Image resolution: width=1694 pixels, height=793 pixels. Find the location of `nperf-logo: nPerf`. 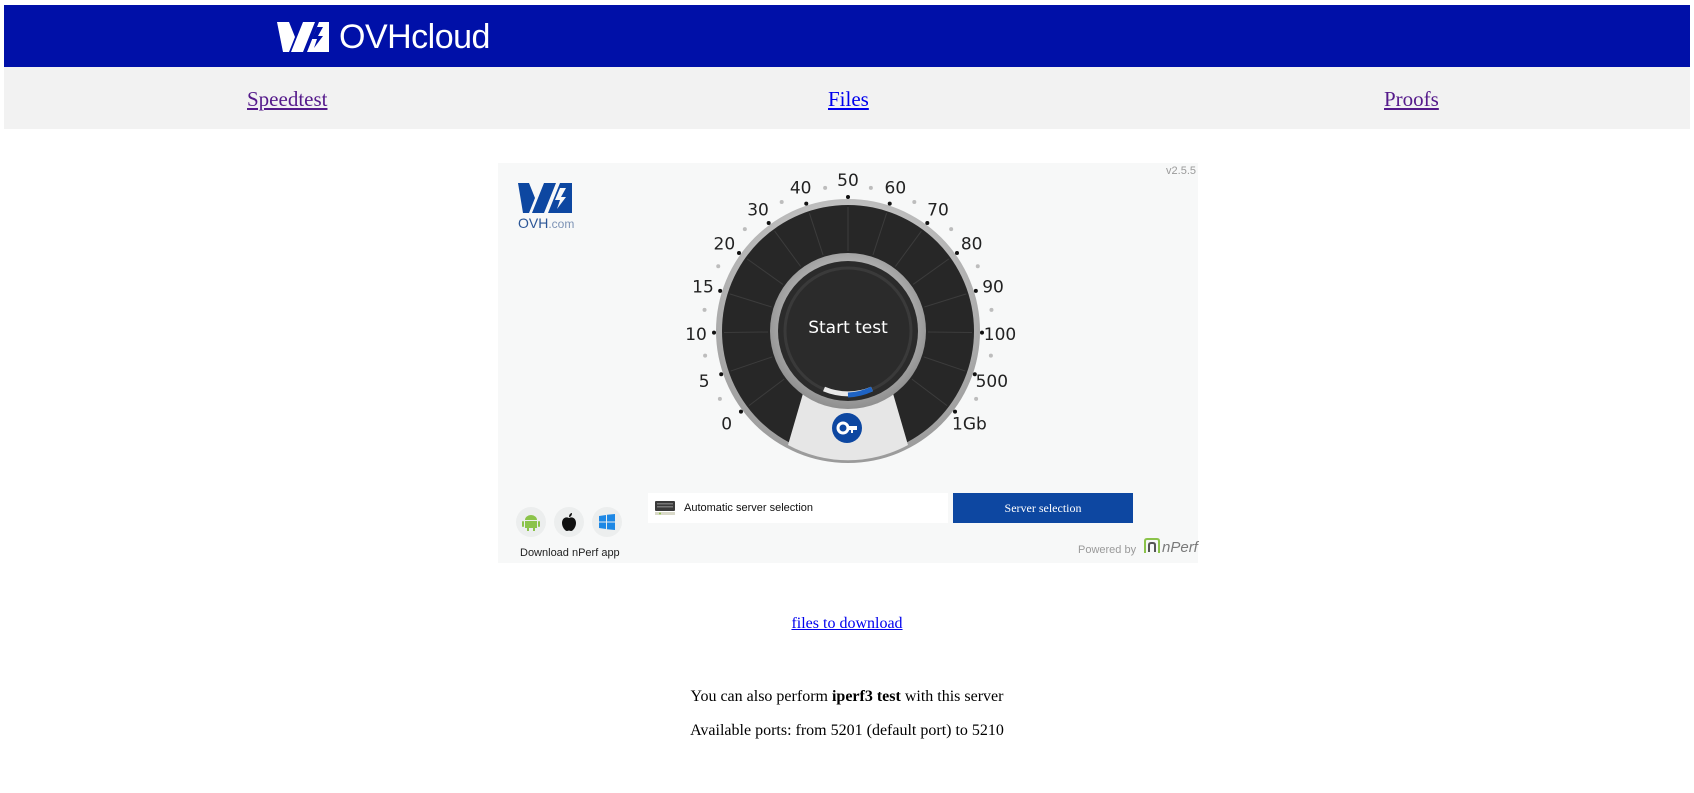

nperf-logo: nPerf is located at coordinates (1170, 547).